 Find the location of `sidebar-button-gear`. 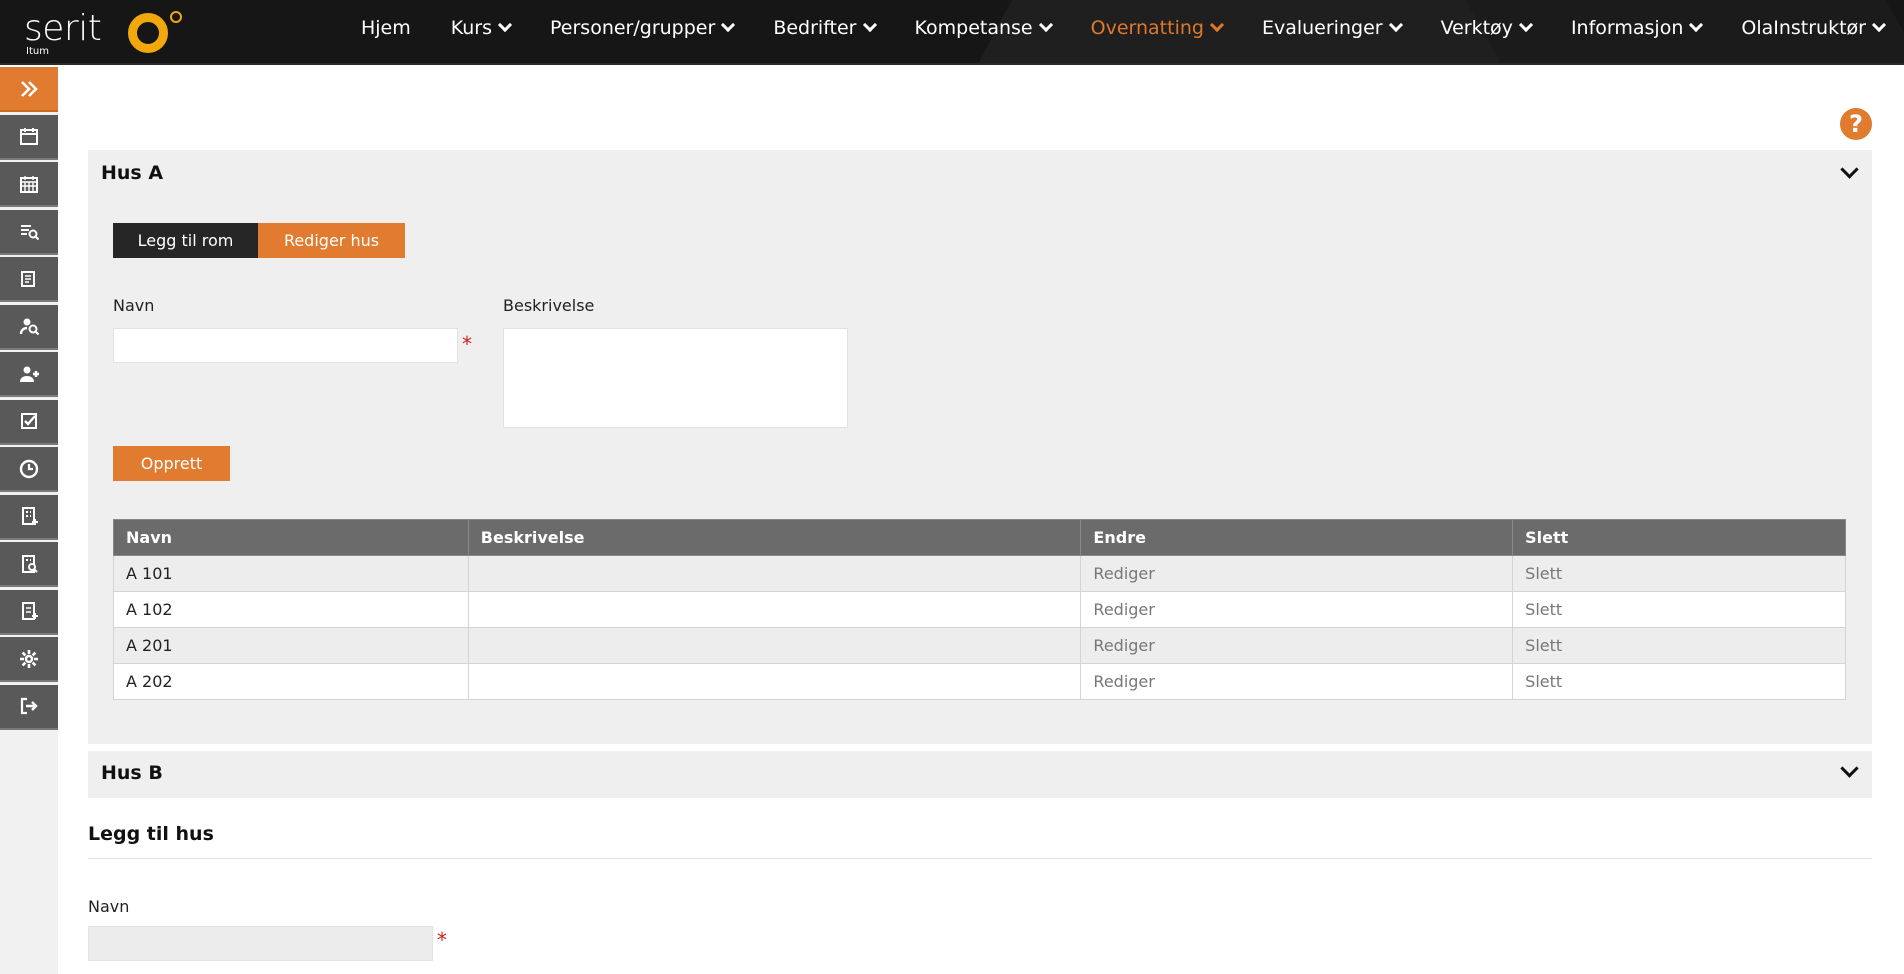

sidebar-button-gear is located at coordinates (29, 659).